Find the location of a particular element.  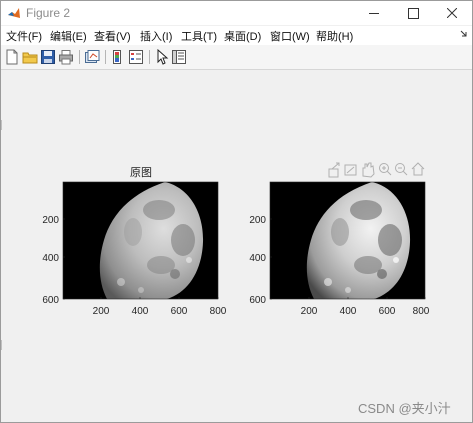

close-icon is located at coordinates (452, 13).